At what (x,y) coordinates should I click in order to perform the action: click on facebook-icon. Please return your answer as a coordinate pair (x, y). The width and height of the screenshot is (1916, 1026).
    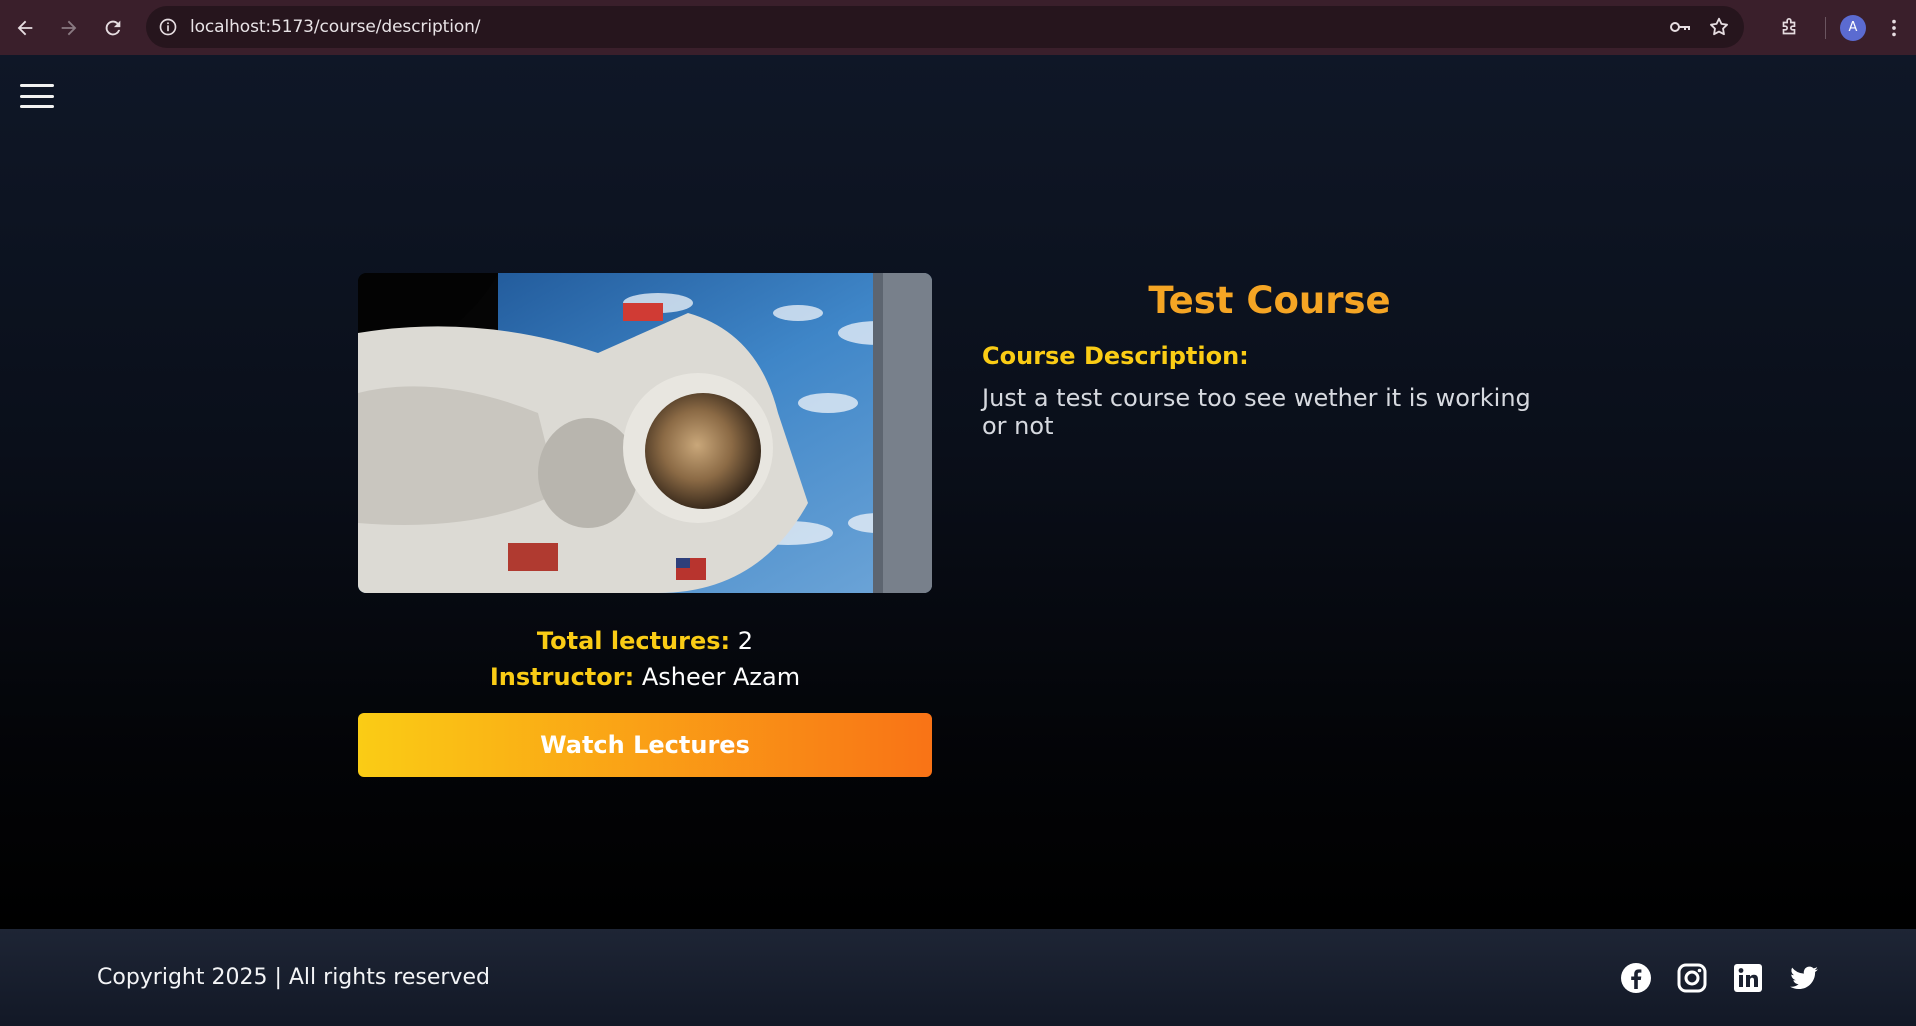
    Looking at the image, I should click on (1636, 977).